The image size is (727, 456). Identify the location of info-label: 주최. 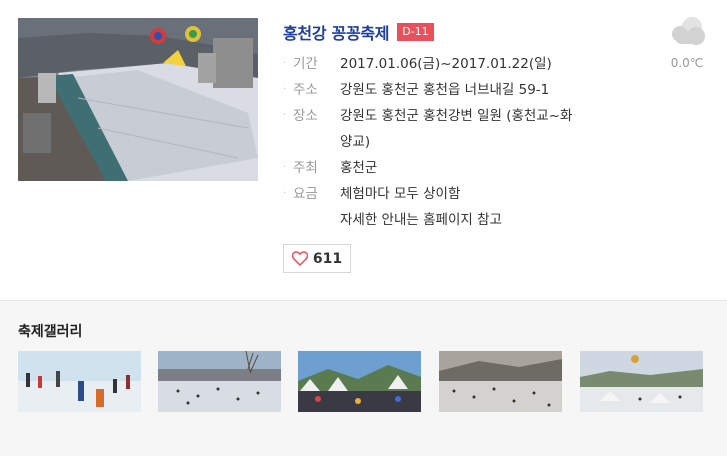
(305, 168).